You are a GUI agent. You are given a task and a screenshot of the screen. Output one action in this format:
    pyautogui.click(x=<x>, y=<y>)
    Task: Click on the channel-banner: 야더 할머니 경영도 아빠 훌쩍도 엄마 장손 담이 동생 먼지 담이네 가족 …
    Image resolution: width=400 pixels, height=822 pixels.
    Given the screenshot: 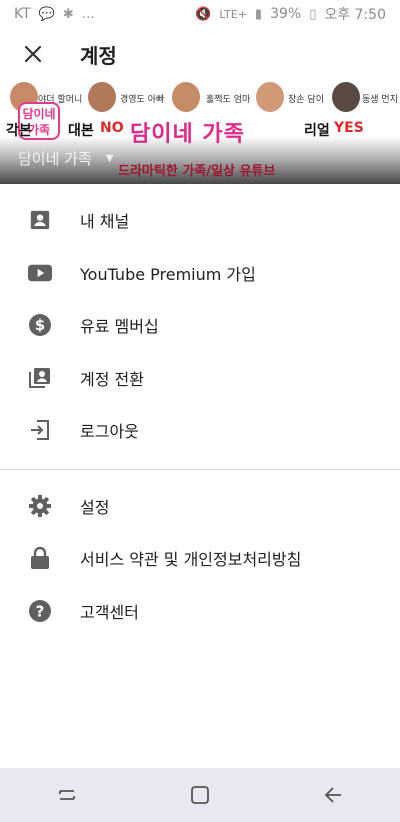 What is the action you would take?
    pyautogui.click(x=200, y=132)
    